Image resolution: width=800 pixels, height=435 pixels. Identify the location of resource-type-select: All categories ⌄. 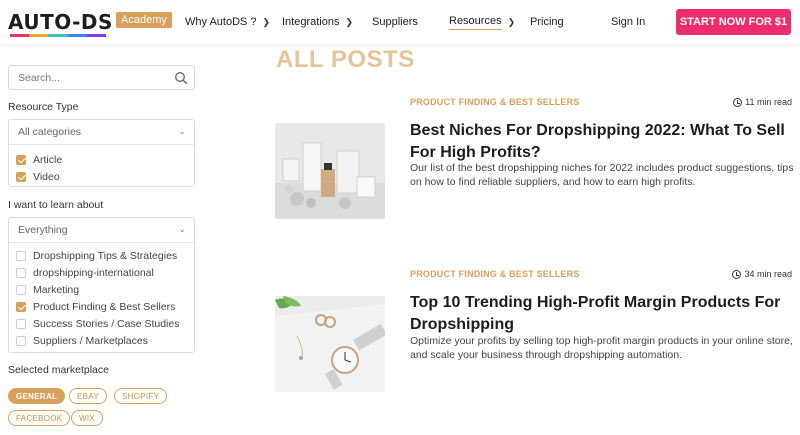
(101, 132).